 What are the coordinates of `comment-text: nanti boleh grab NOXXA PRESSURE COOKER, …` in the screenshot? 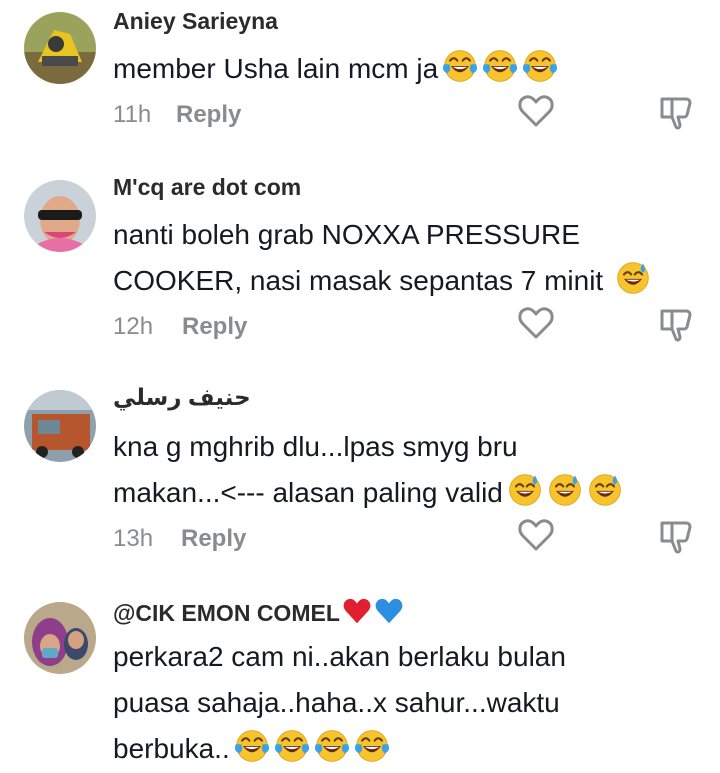 It's located at (393, 258).